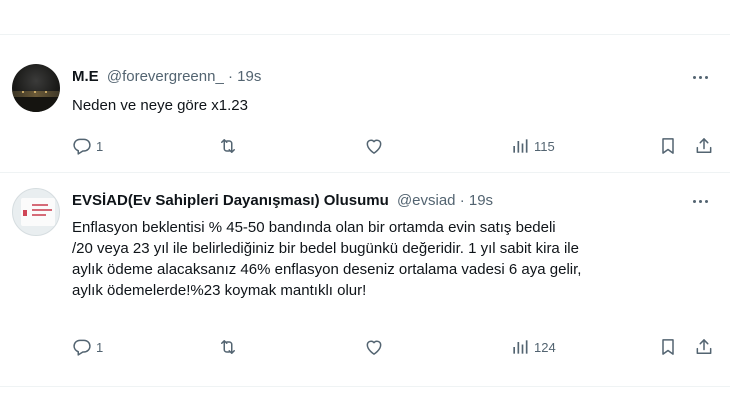 Image resolution: width=730 pixels, height=420 pixels. What do you see at coordinates (85, 76) in the screenshot?
I see `display-name: M.E` at bounding box center [85, 76].